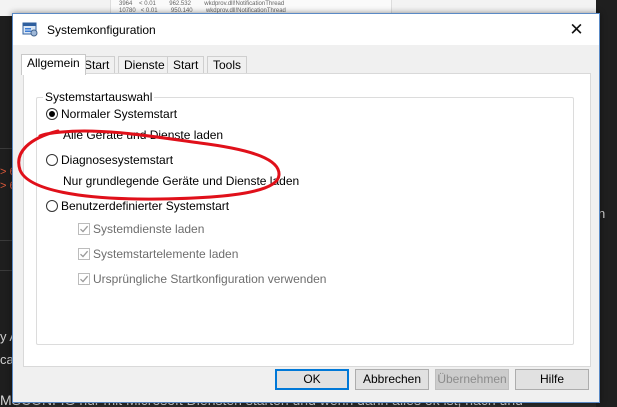 The image size is (617, 407). Describe the element at coordinates (145, 206) in the screenshot. I see `custom-startup-label: Benutzerdefinierter Systemstart` at that location.